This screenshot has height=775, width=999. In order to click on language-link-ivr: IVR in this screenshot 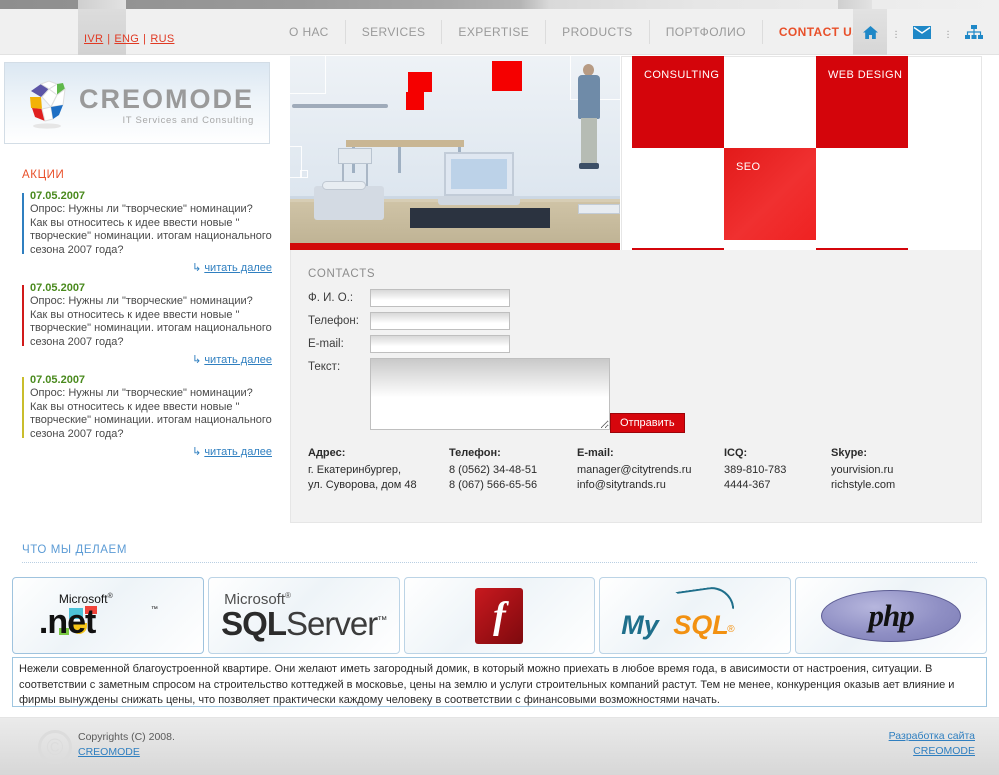, I will do `click(93, 39)`.